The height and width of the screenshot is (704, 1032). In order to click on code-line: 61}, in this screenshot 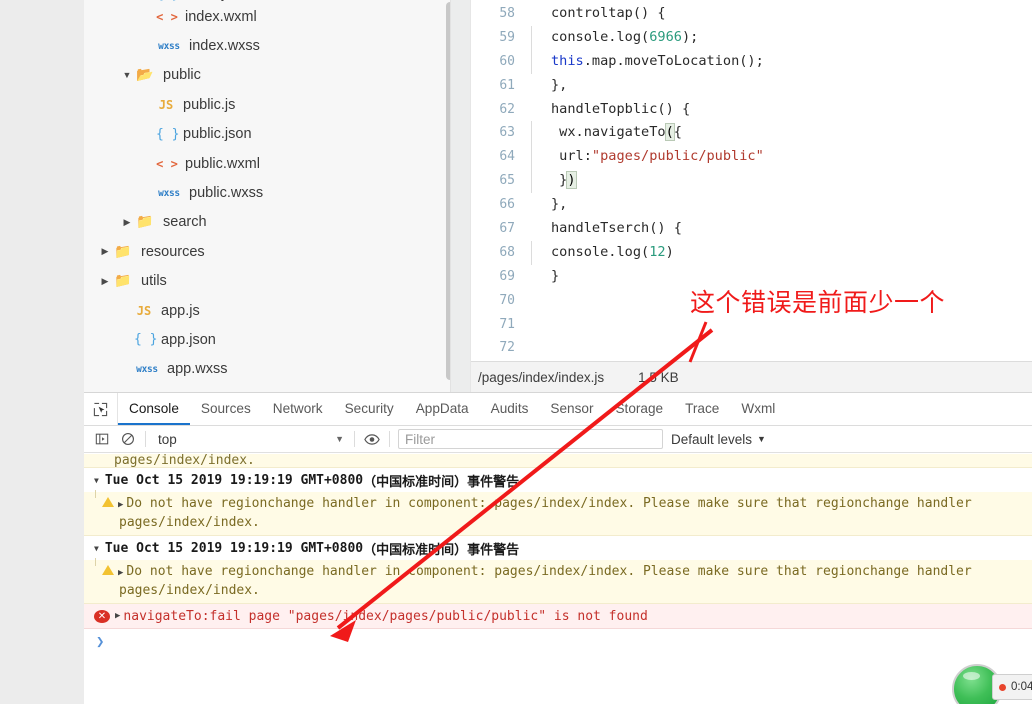, I will do `click(751, 86)`.